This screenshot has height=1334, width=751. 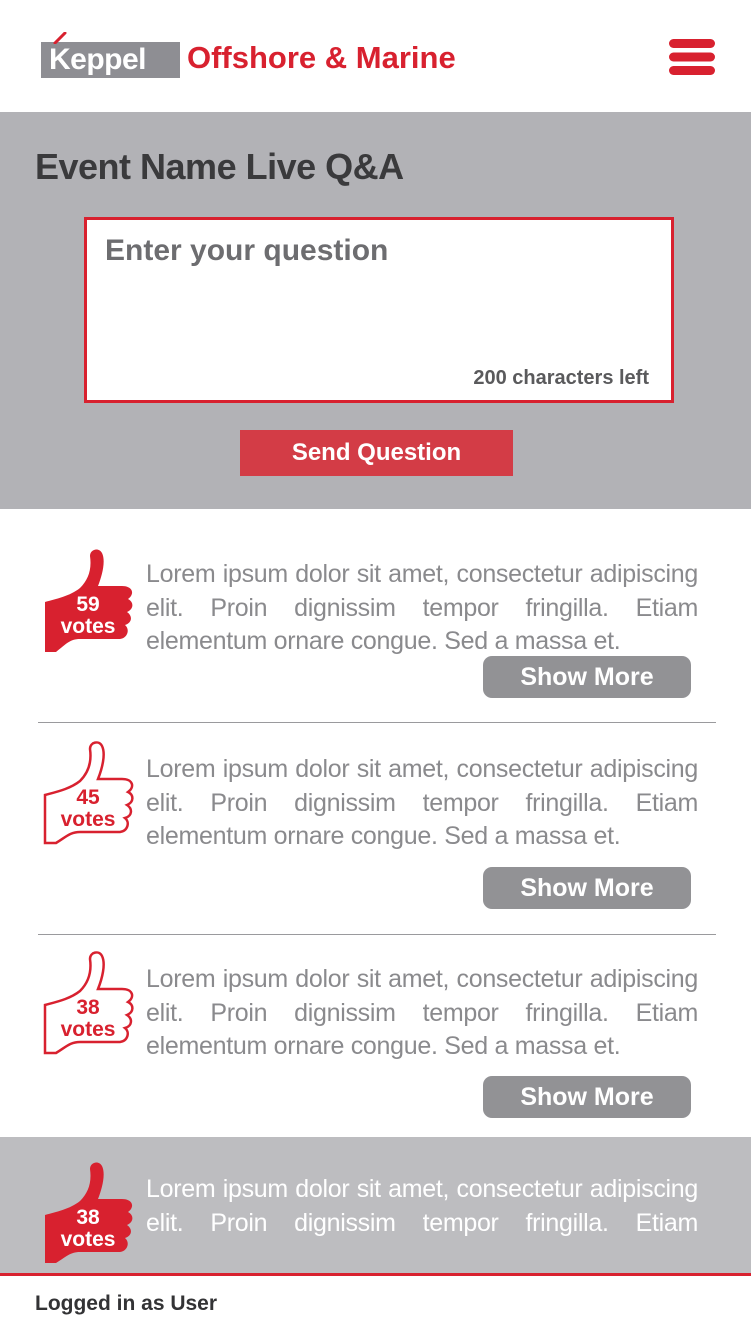 I want to click on upvote-button: 45 votes, so click(x=88, y=792).